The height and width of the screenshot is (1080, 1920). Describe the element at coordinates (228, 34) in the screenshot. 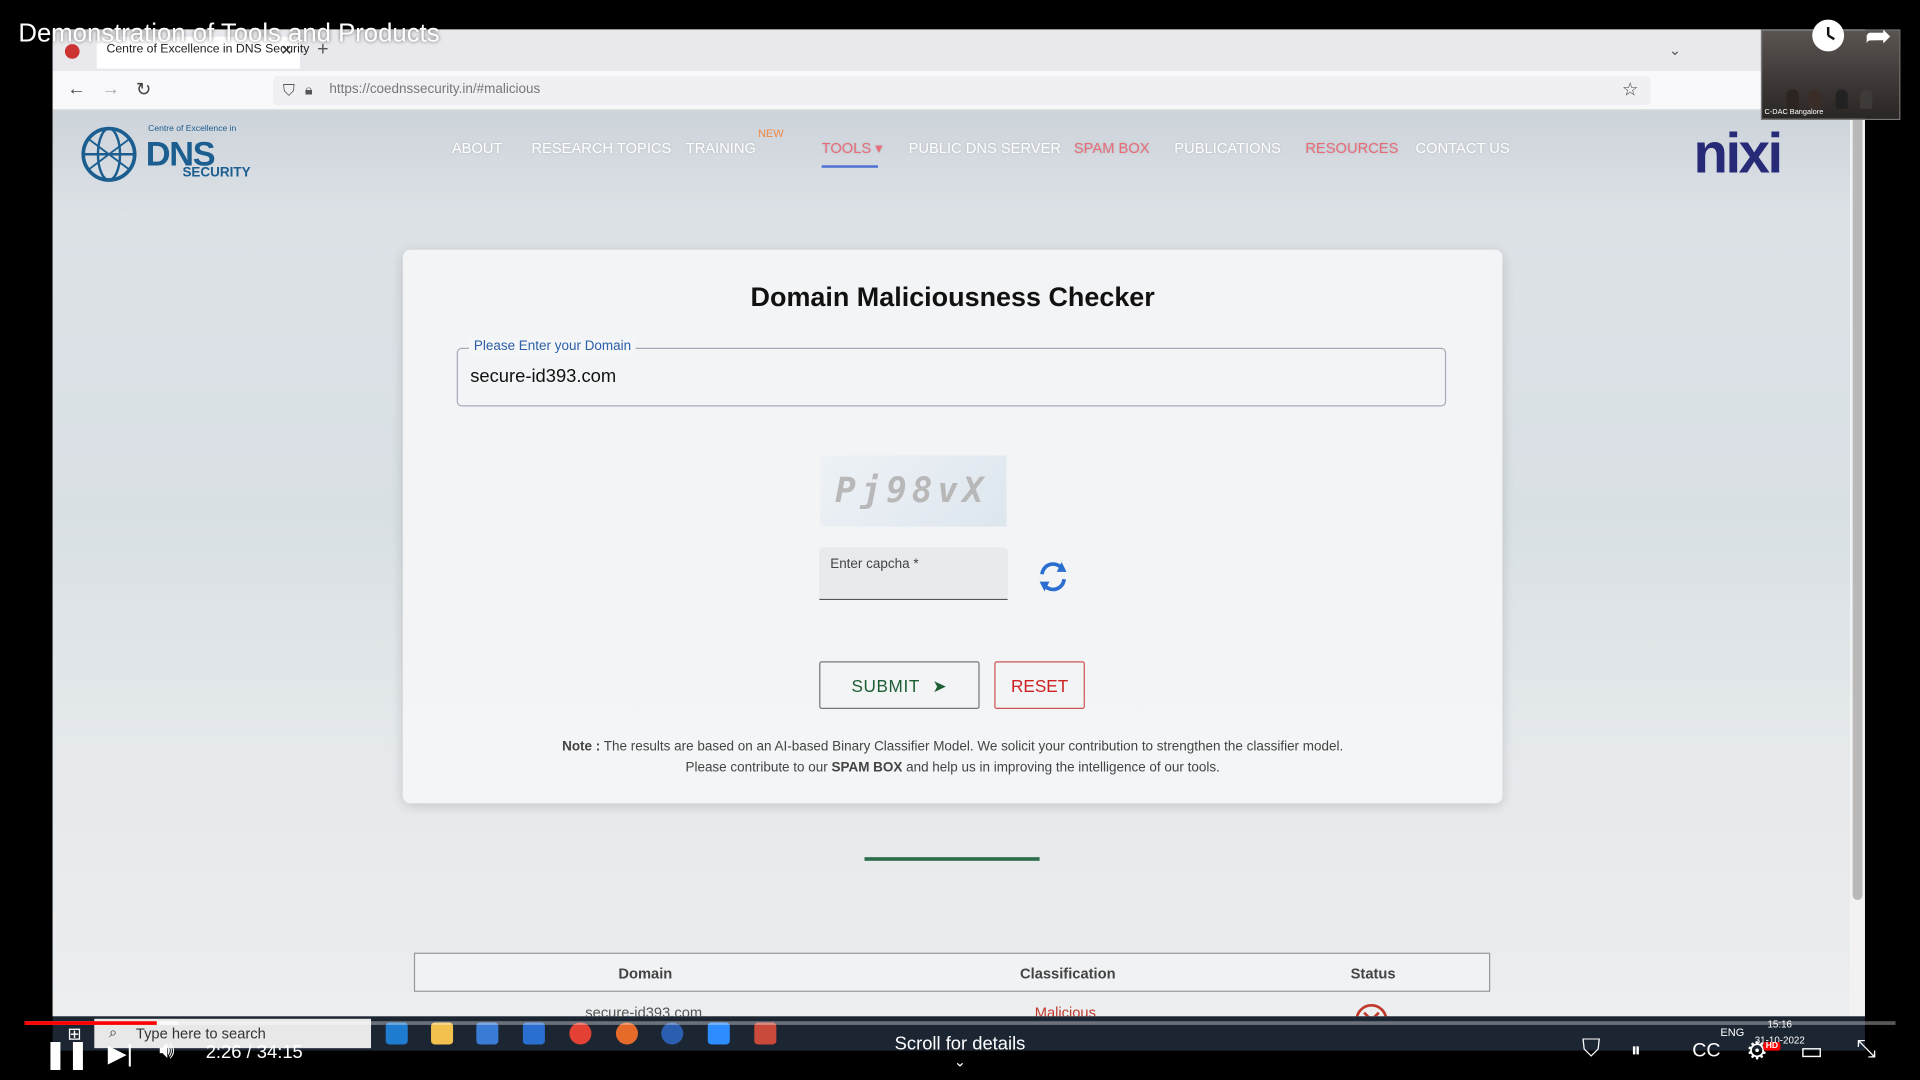

I see `video-title: Demonstration of Tools and Products` at that location.